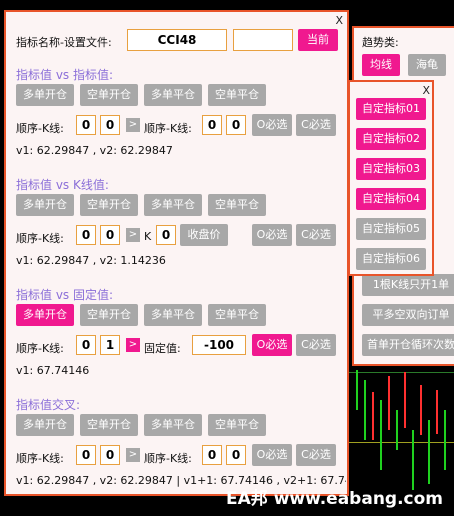 Image resolution: width=454 pixels, height=516 pixels. What do you see at coordinates (109, 95) in the screenshot?
I see `s1-short-open-button: 空单开仓` at bounding box center [109, 95].